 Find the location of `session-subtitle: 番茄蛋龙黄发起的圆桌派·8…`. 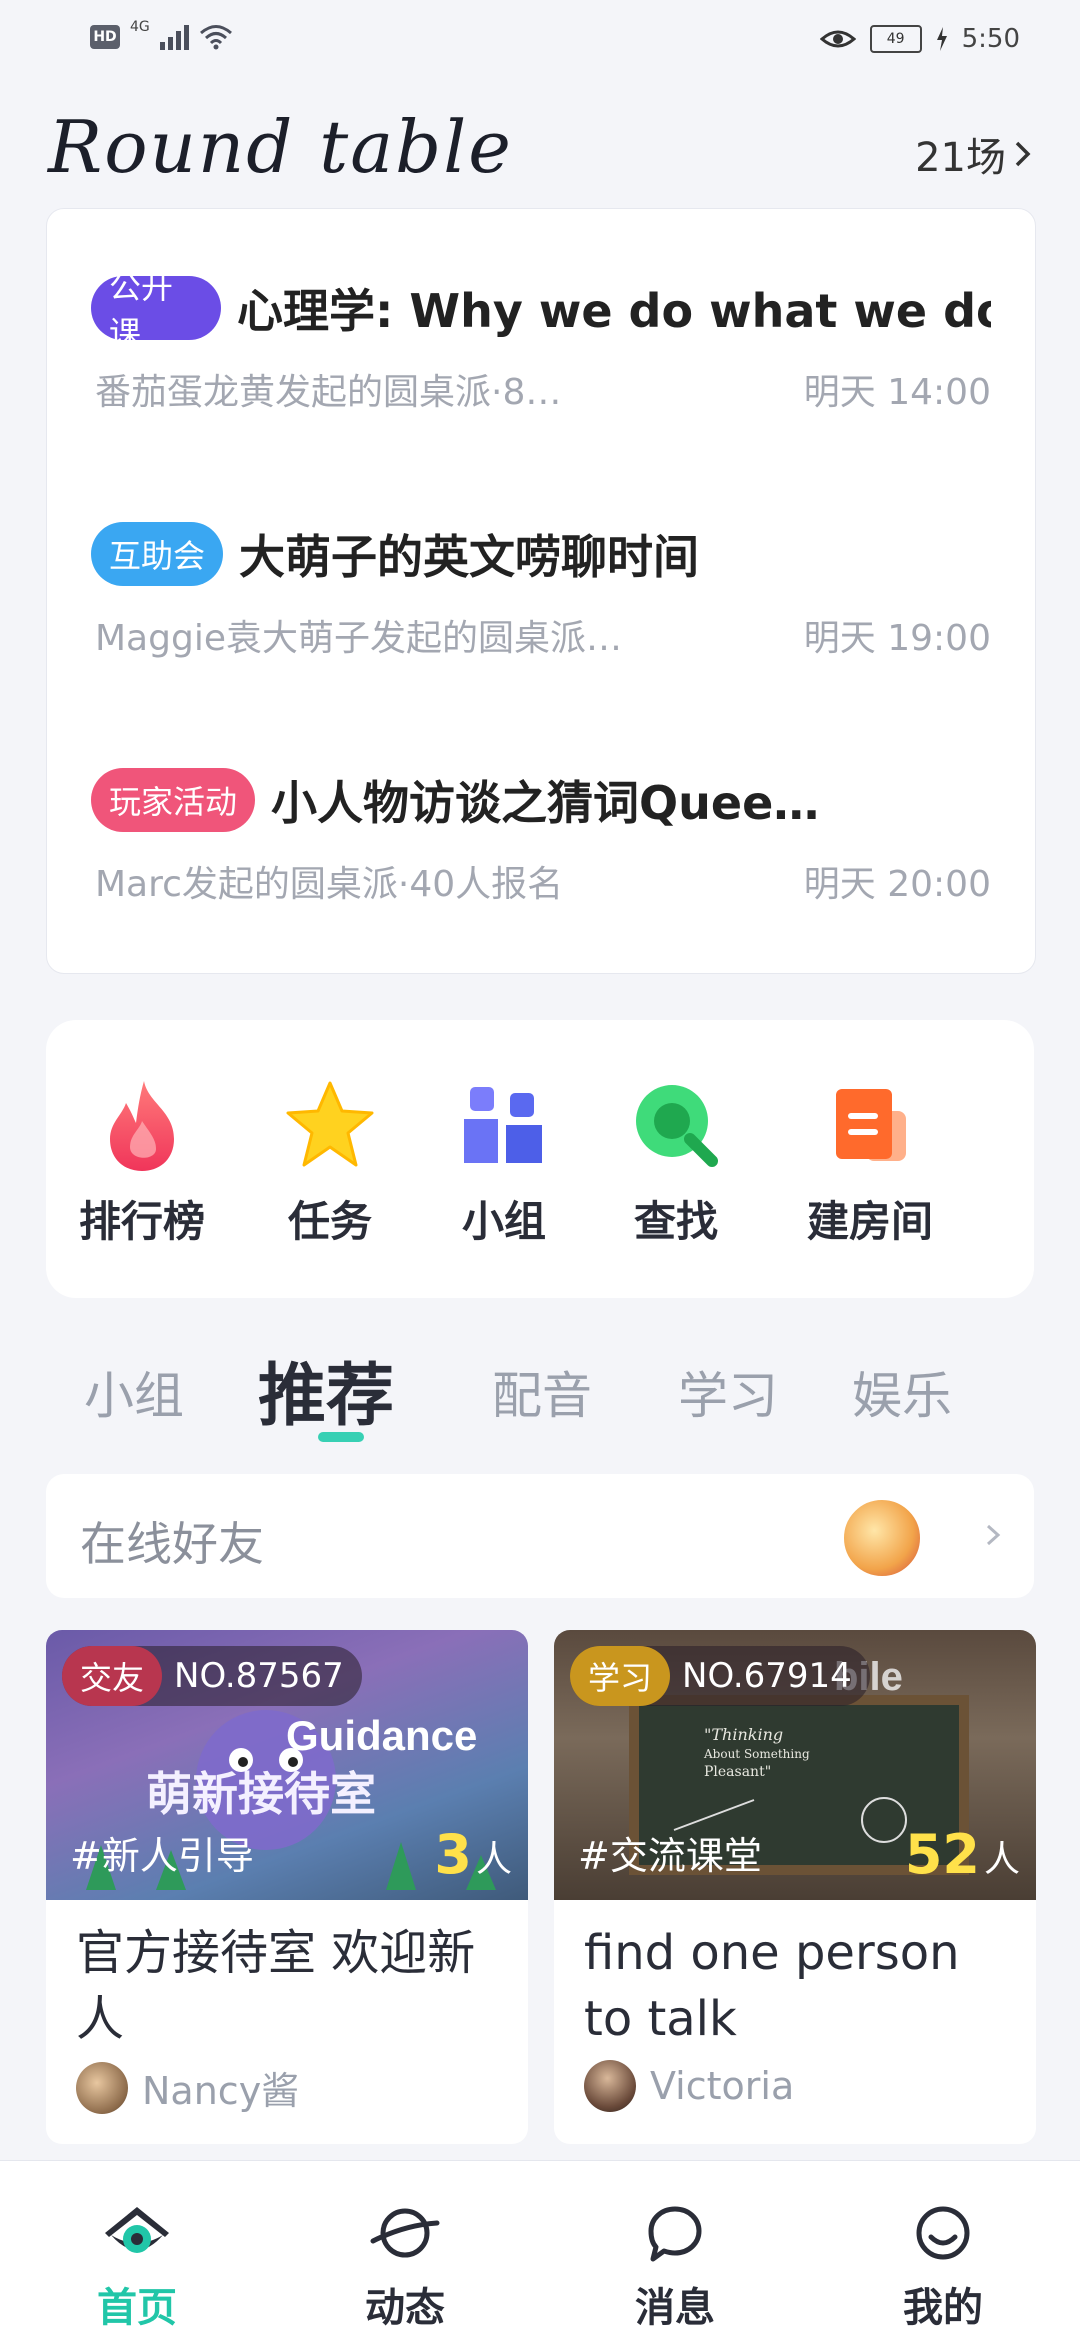

session-subtitle: 番茄蛋龙黄发起的圆桌派·8… is located at coordinates (328, 392).